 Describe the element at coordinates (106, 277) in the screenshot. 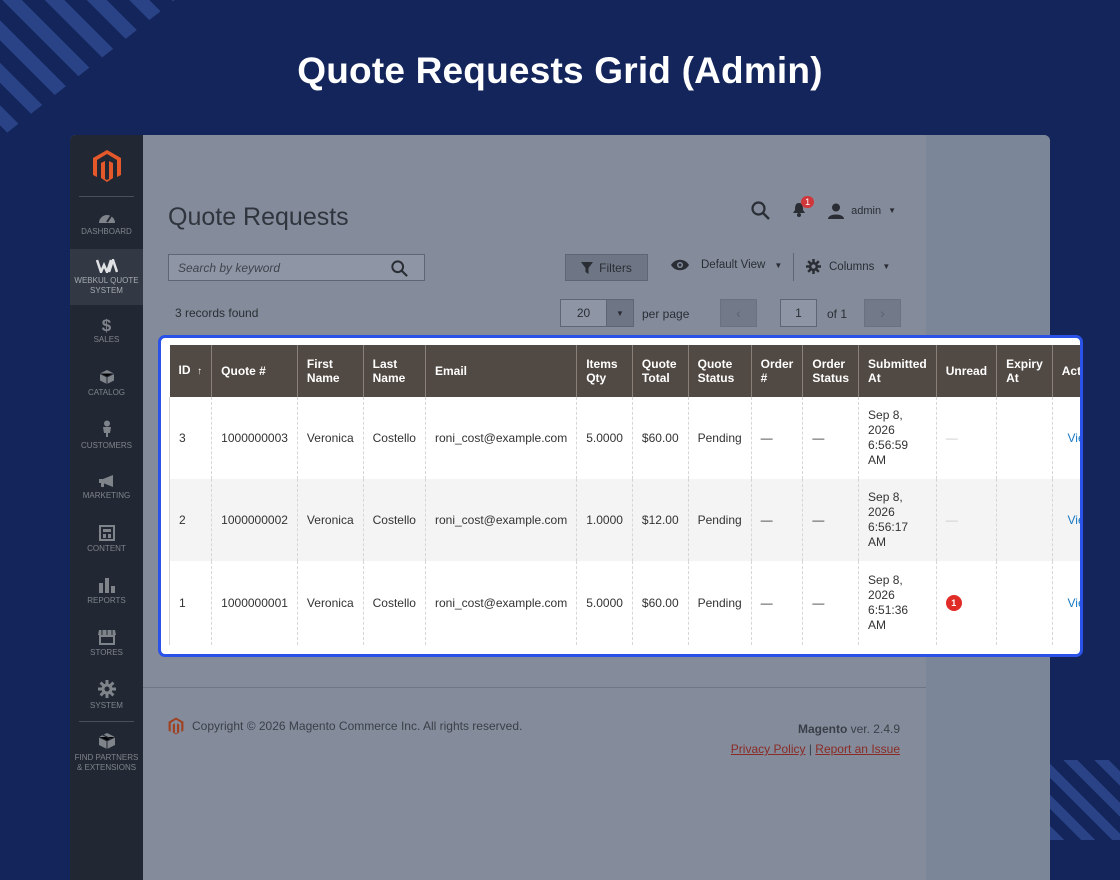

I see `sidebar-item-webkul-quote-system: Webkul Quote System` at that location.